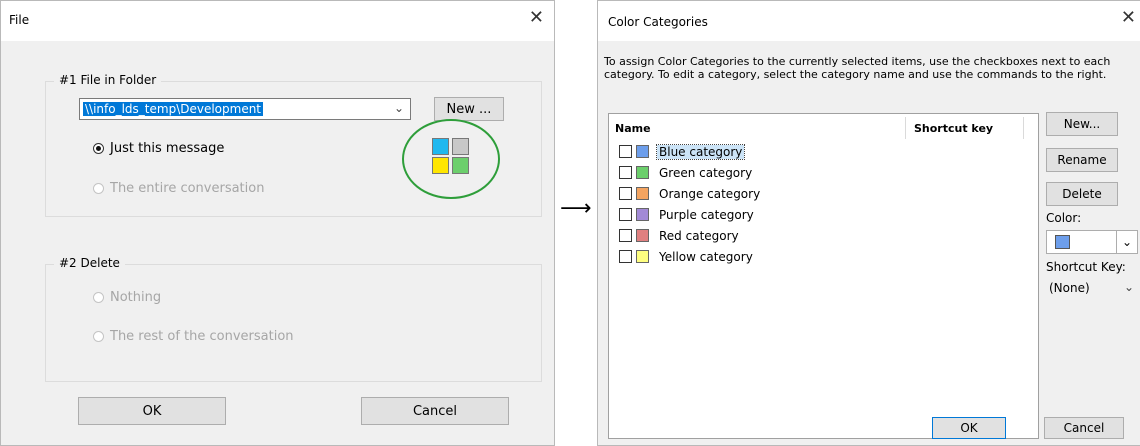 The image size is (1140, 446). I want to click on shortcut-key-label: Shortcut Key:, so click(1086, 267).